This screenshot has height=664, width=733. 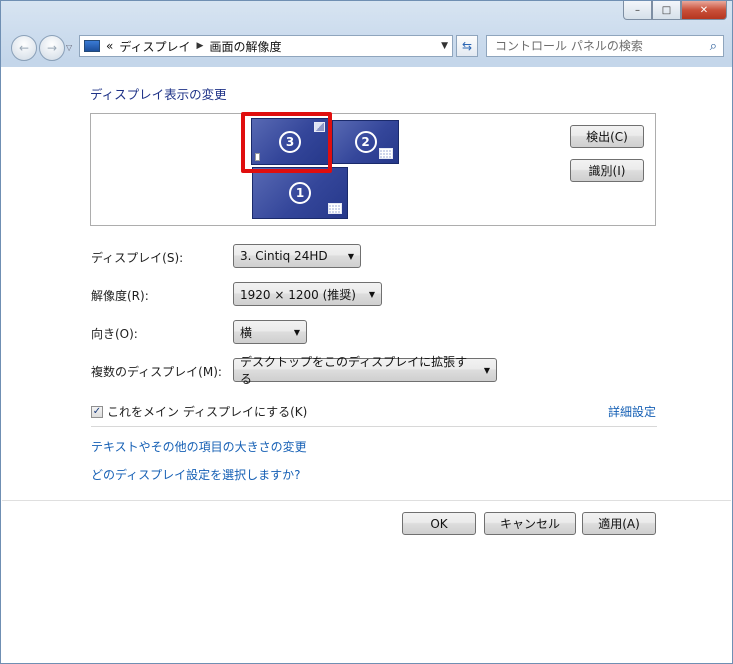 What do you see at coordinates (114, 334) in the screenshot?
I see `orientation-label: 向き(O):` at bounding box center [114, 334].